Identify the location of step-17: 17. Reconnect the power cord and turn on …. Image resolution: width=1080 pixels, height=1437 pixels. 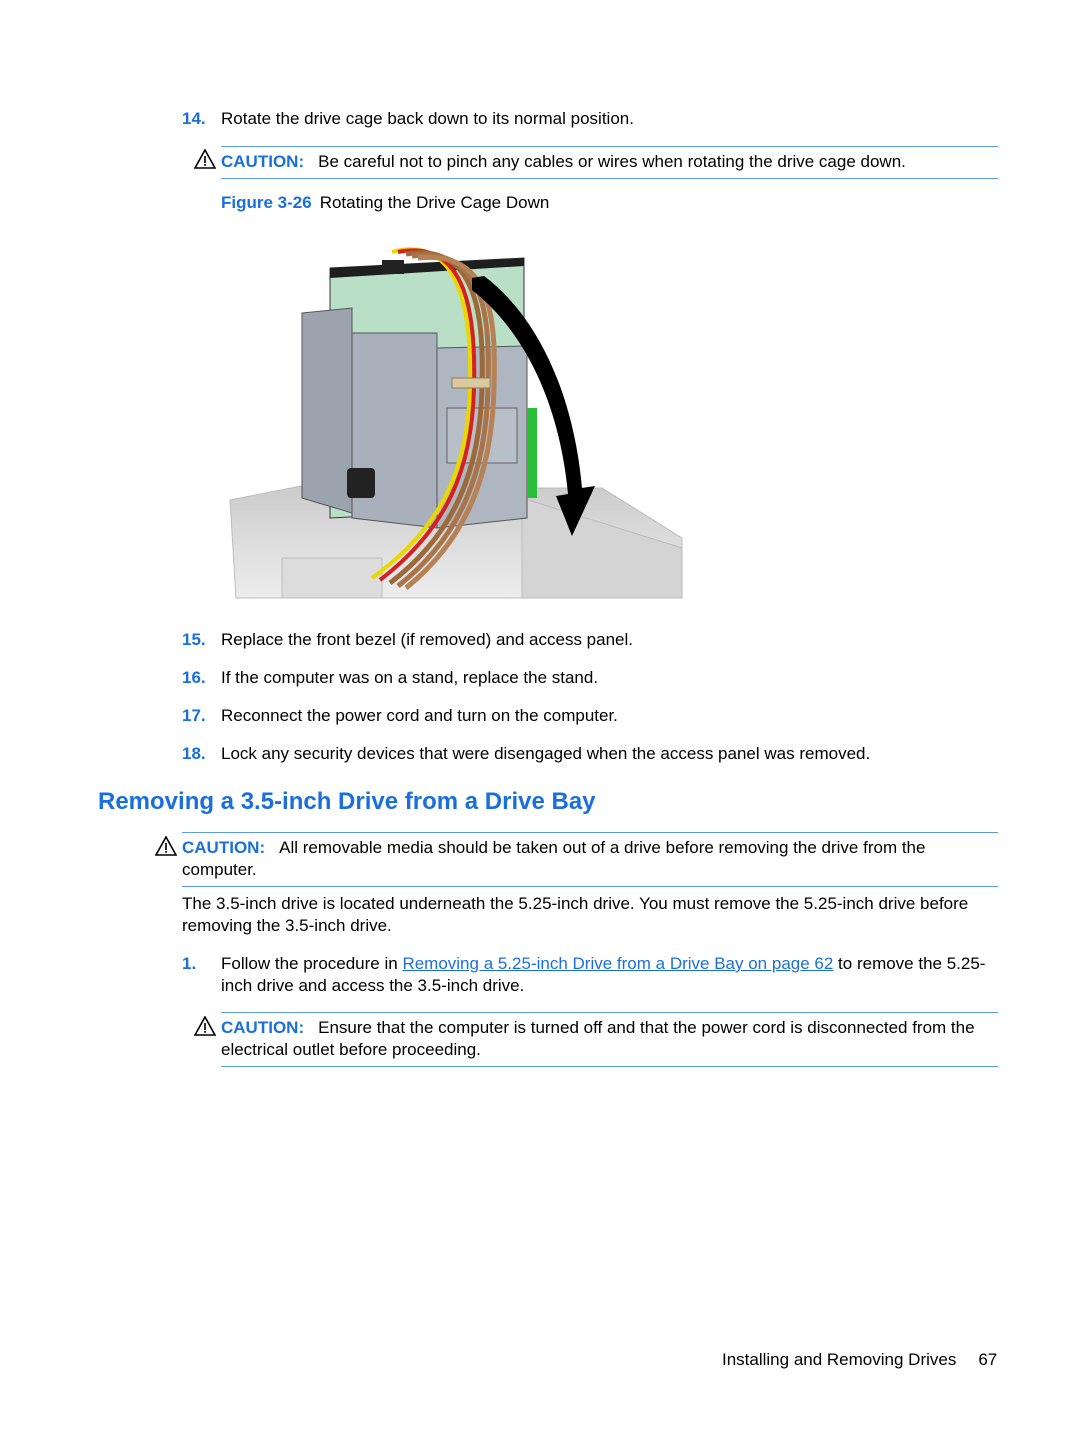
(400, 716).